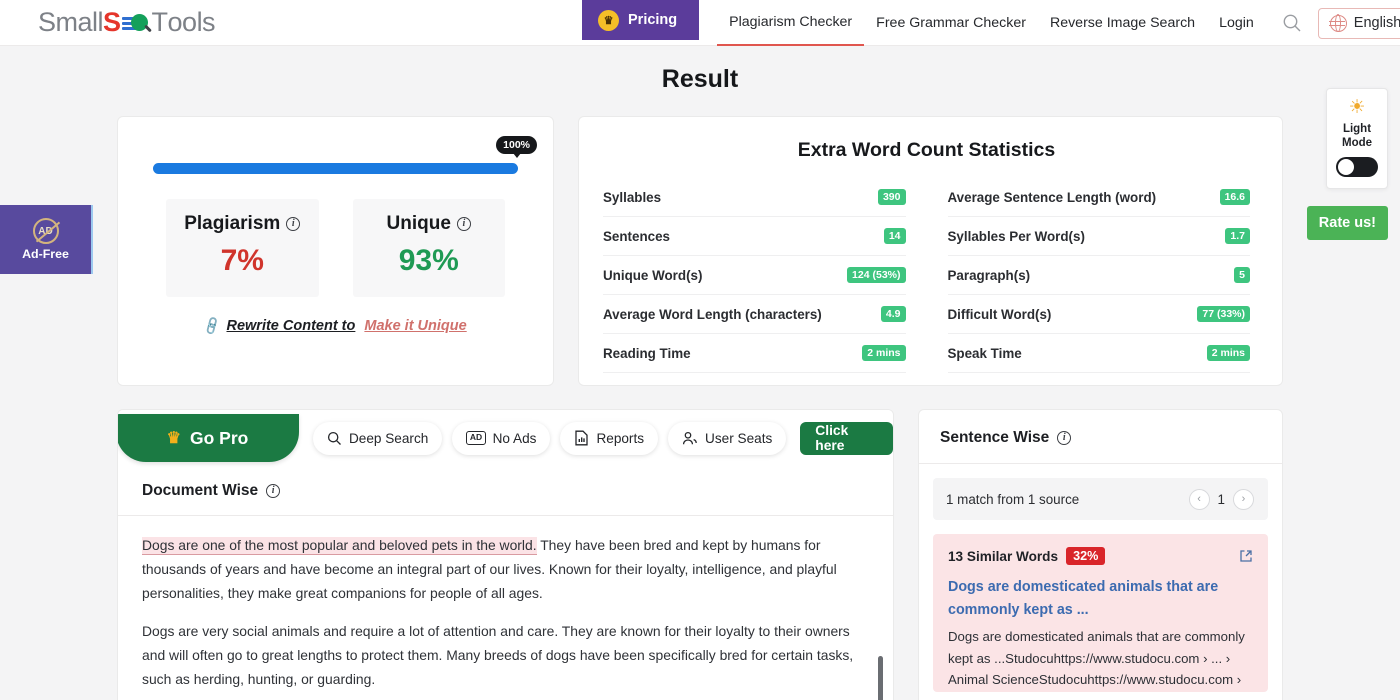 Image resolution: width=1400 pixels, height=700 pixels. I want to click on stat-label: Average Sentence Length (word), so click(1052, 197).